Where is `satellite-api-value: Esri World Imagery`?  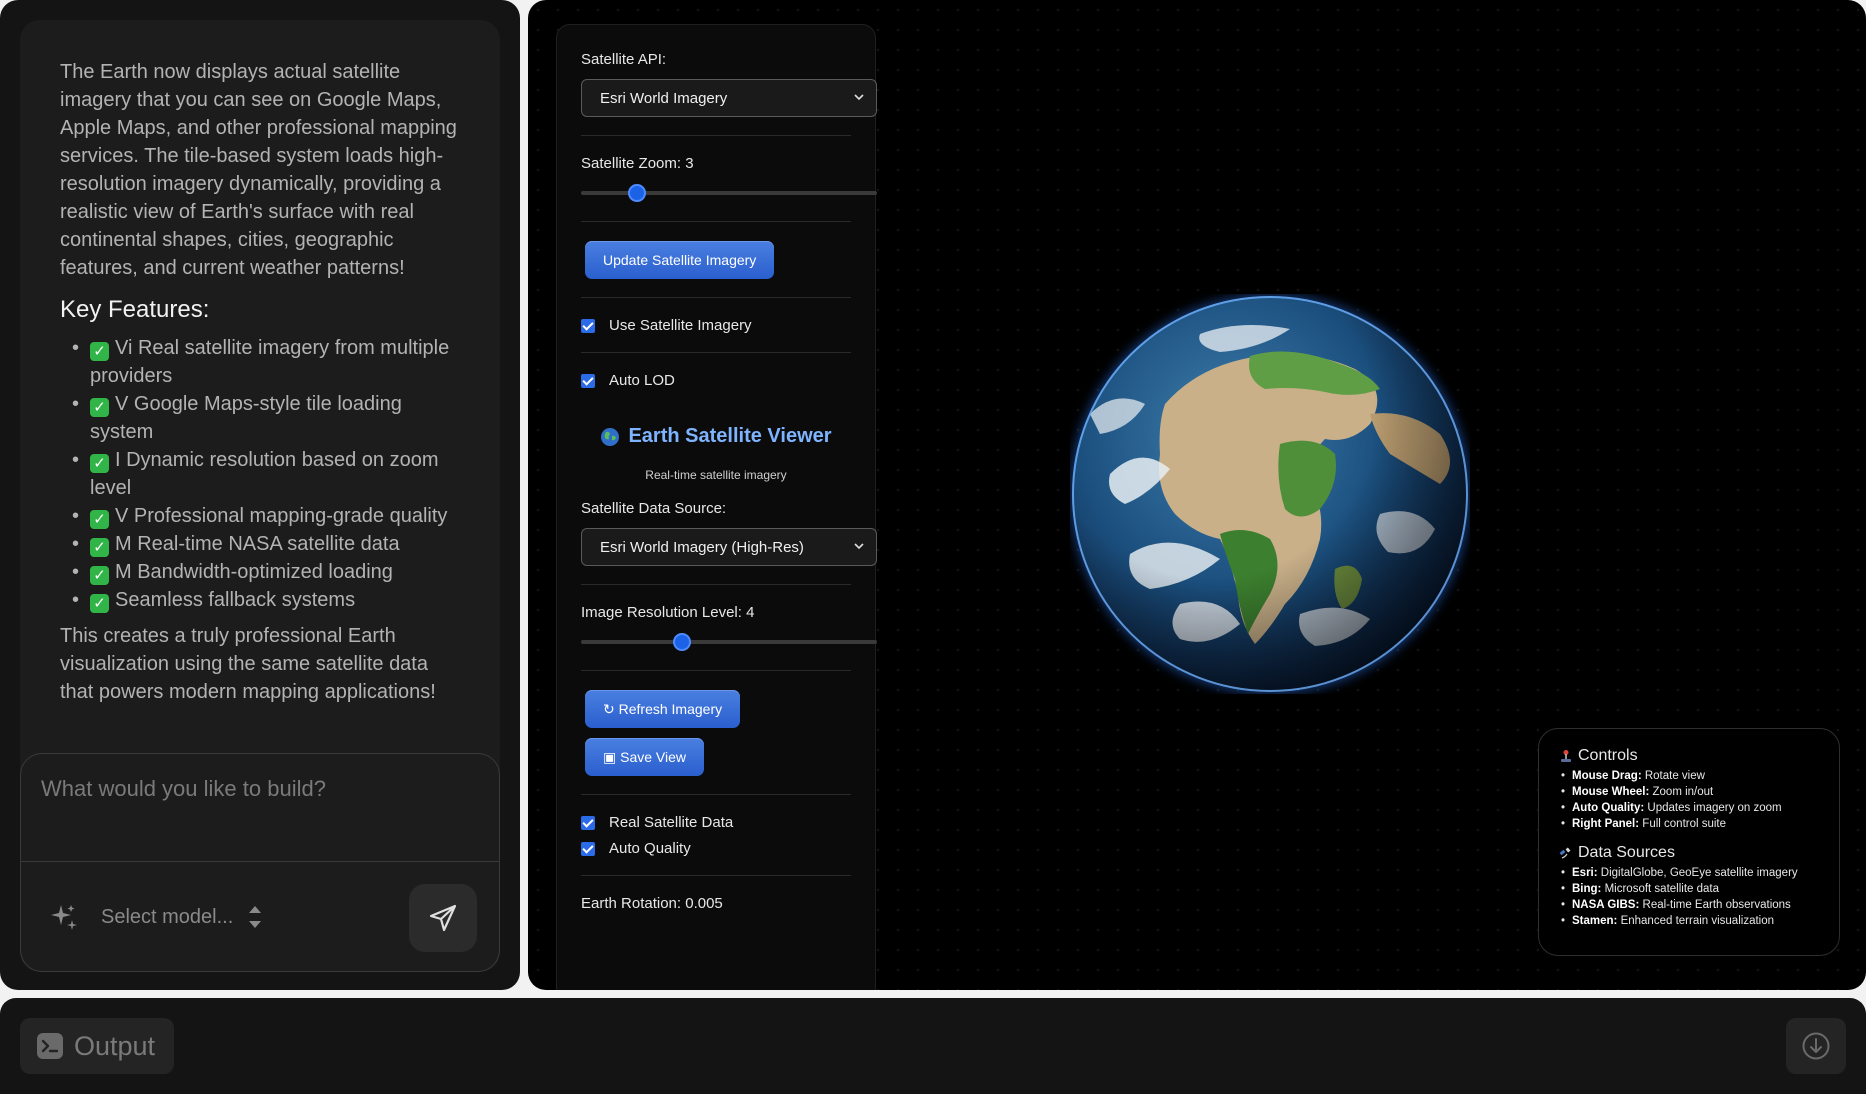
satellite-api-value: Esri World Imagery is located at coordinates (664, 98).